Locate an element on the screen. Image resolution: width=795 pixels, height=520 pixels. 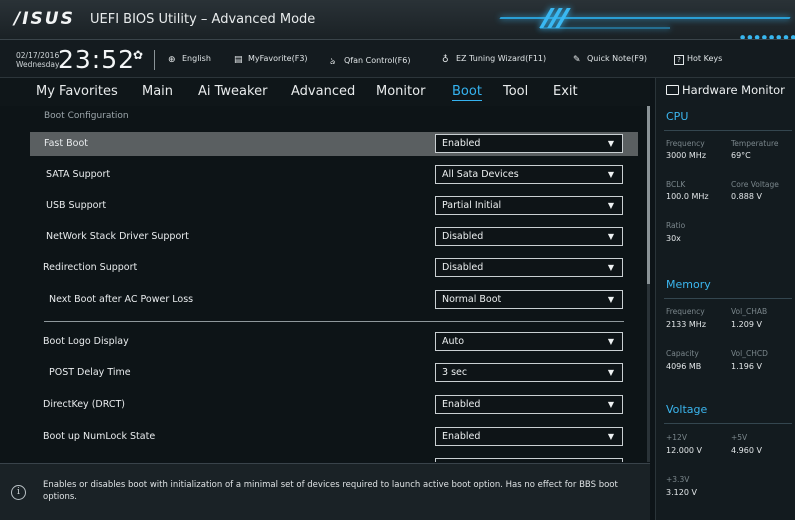
sata-support-select: All Sata Devices ▼ is located at coordinates (529, 174).